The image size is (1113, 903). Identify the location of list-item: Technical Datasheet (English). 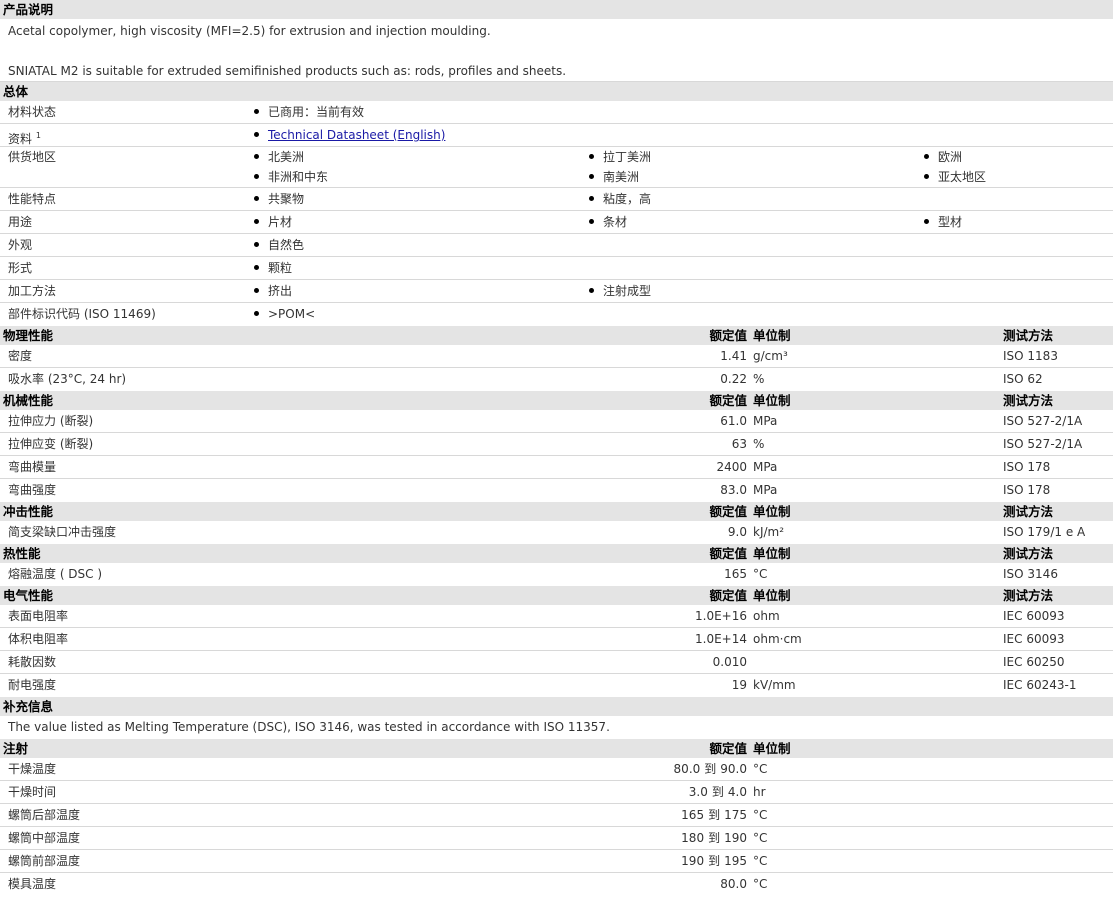
(349, 135).